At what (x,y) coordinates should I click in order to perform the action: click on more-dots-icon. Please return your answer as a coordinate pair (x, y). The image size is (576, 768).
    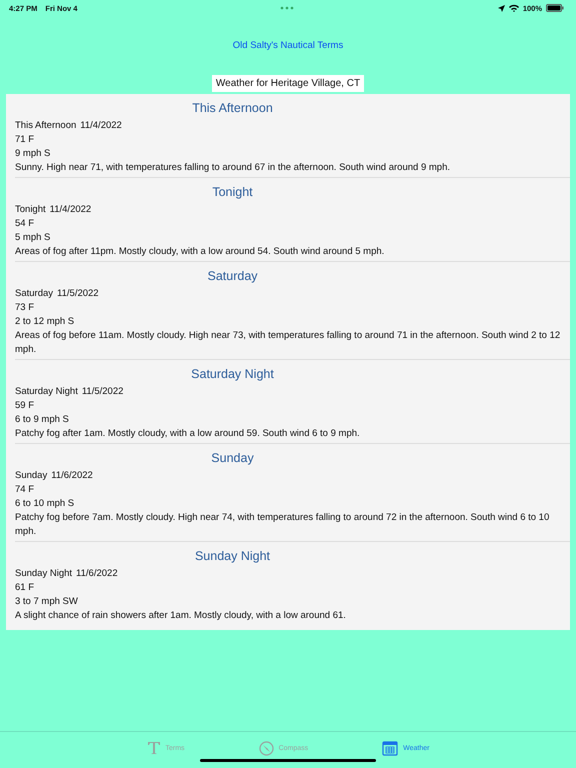
    Looking at the image, I should click on (287, 8).